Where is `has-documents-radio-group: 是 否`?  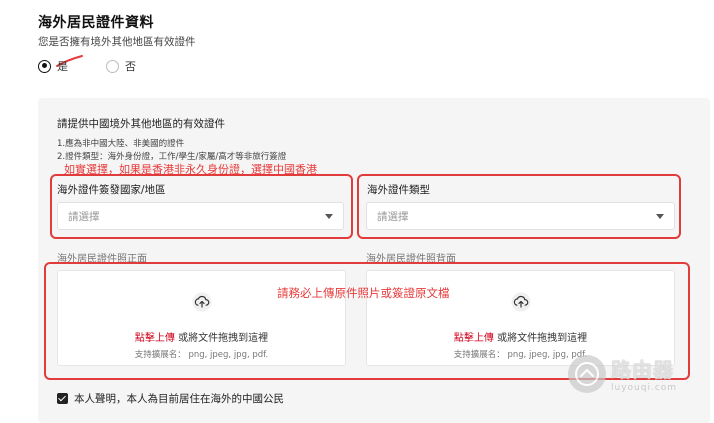 has-documents-radio-group: 是 否 is located at coordinates (99, 66).